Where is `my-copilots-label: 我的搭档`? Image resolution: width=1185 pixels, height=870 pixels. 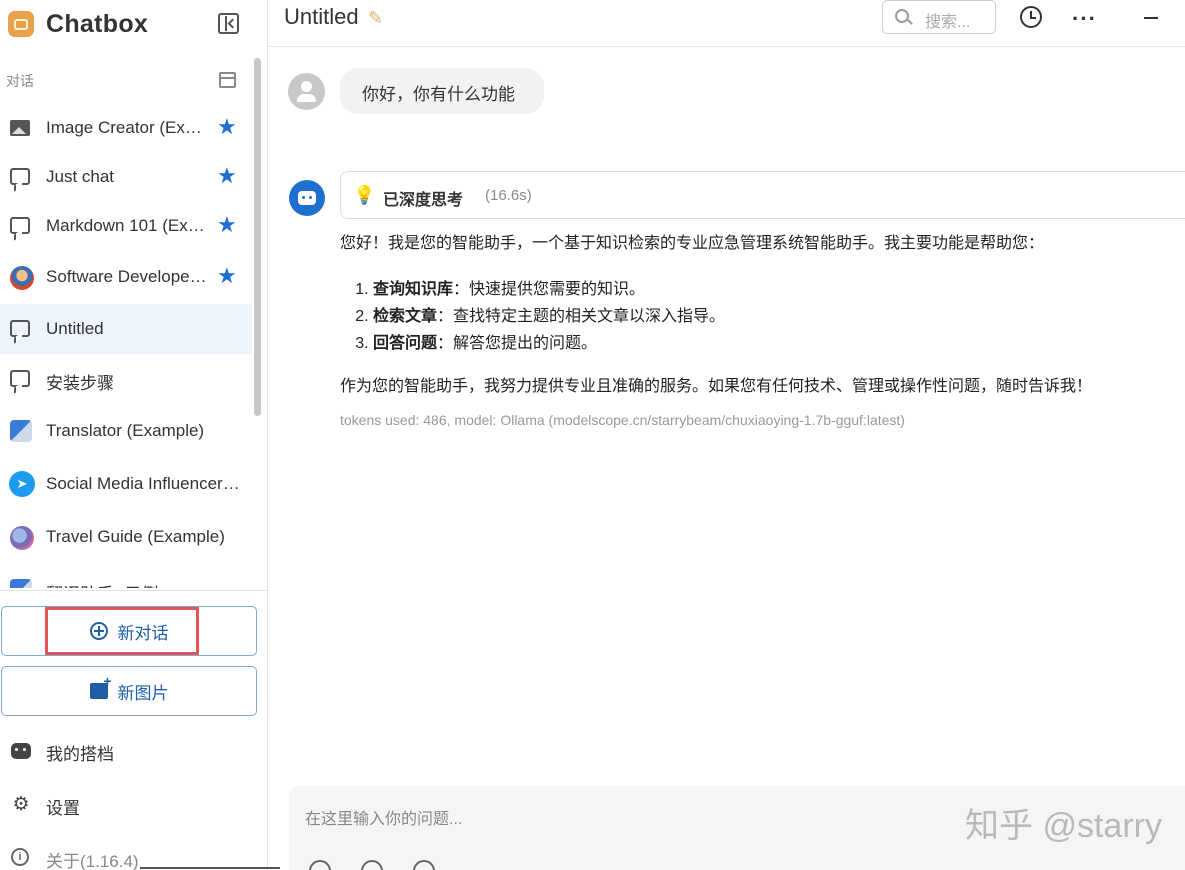 my-copilots-label: 我的搭档 is located at coordinates (80, 754).